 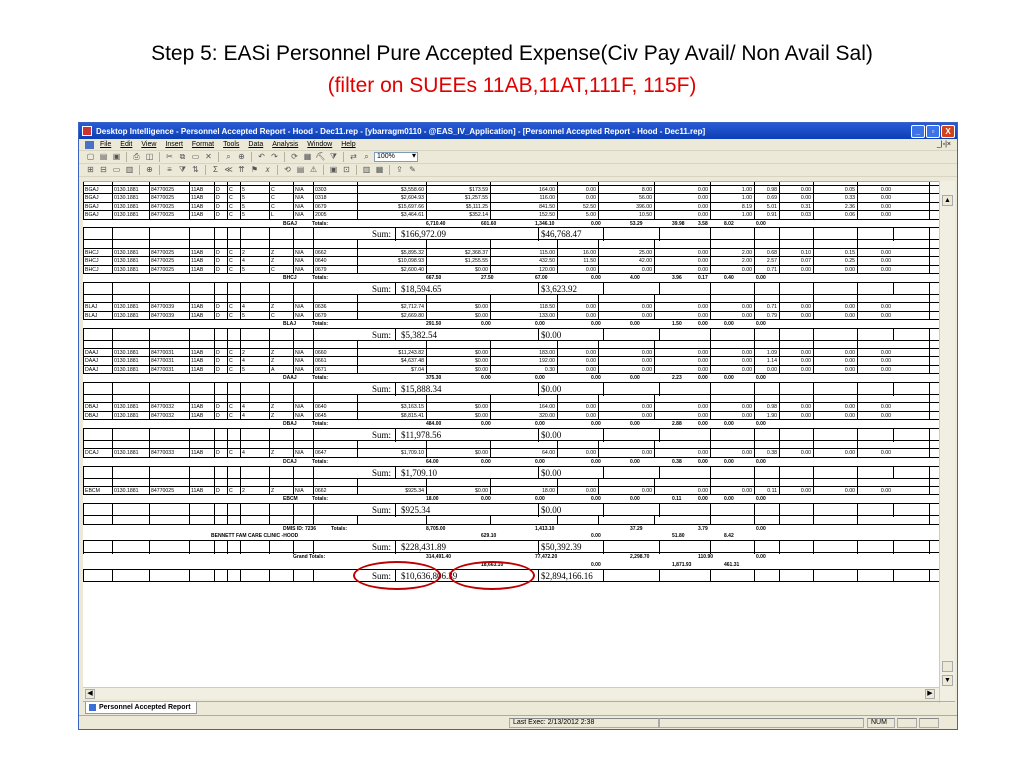 I want to click on menu-analysis: Analysis, so click(x=285, y=144).